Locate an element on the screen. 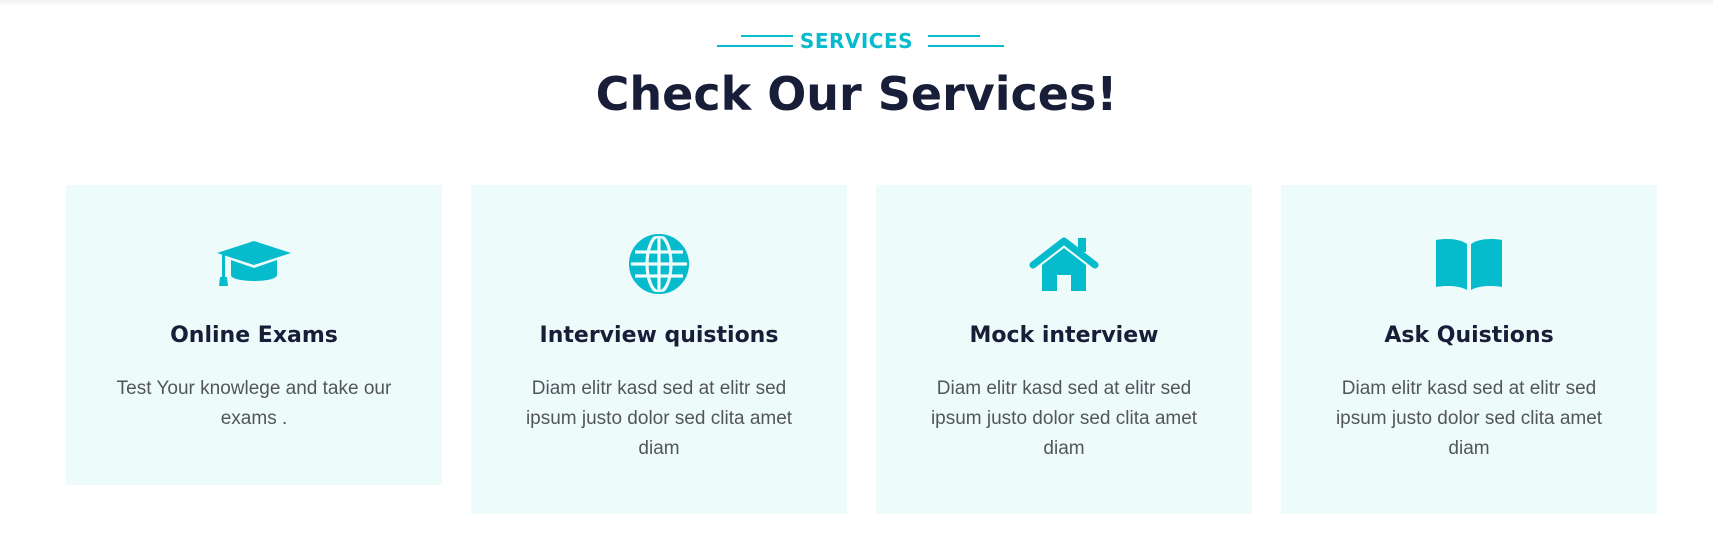 Image resolution: width=1713 pixels, height=551 pixels. header-shadow is located at coordinates (856, 3).